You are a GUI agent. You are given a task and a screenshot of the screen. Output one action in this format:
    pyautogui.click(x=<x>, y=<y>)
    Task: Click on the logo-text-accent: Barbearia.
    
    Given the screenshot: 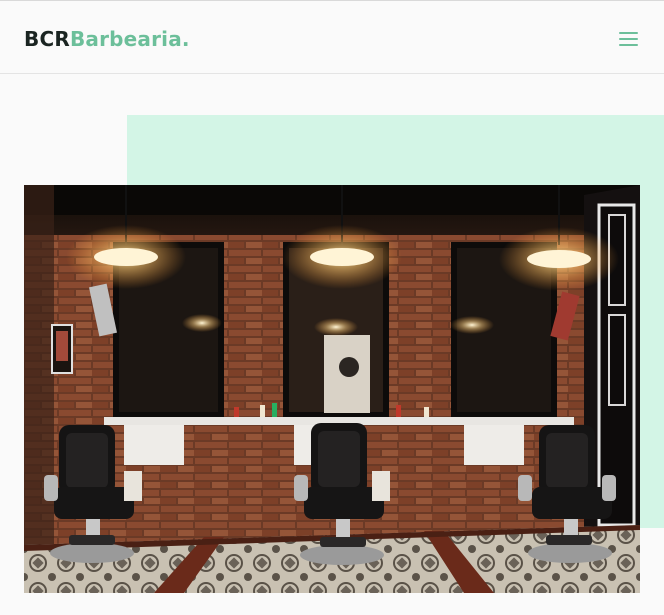 What is the action you would take?
    pyautogui.click(x=129, y=39)
    